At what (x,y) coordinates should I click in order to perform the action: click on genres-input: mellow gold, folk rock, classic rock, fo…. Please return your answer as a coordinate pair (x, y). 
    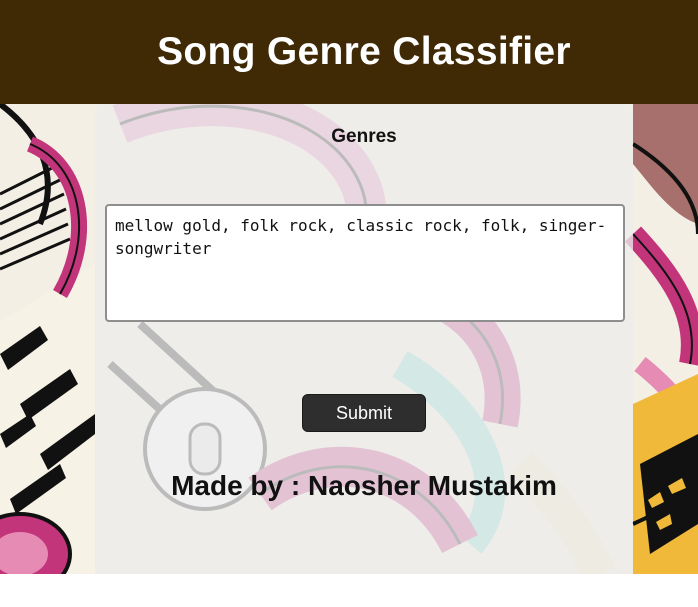
    Looking at the image, I should click on (365, 263).